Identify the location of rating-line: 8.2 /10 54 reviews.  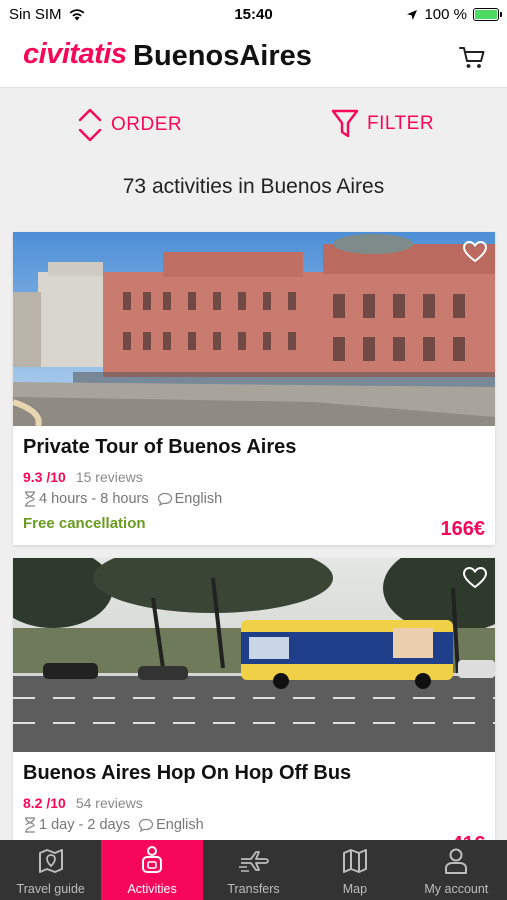
(254, 803).